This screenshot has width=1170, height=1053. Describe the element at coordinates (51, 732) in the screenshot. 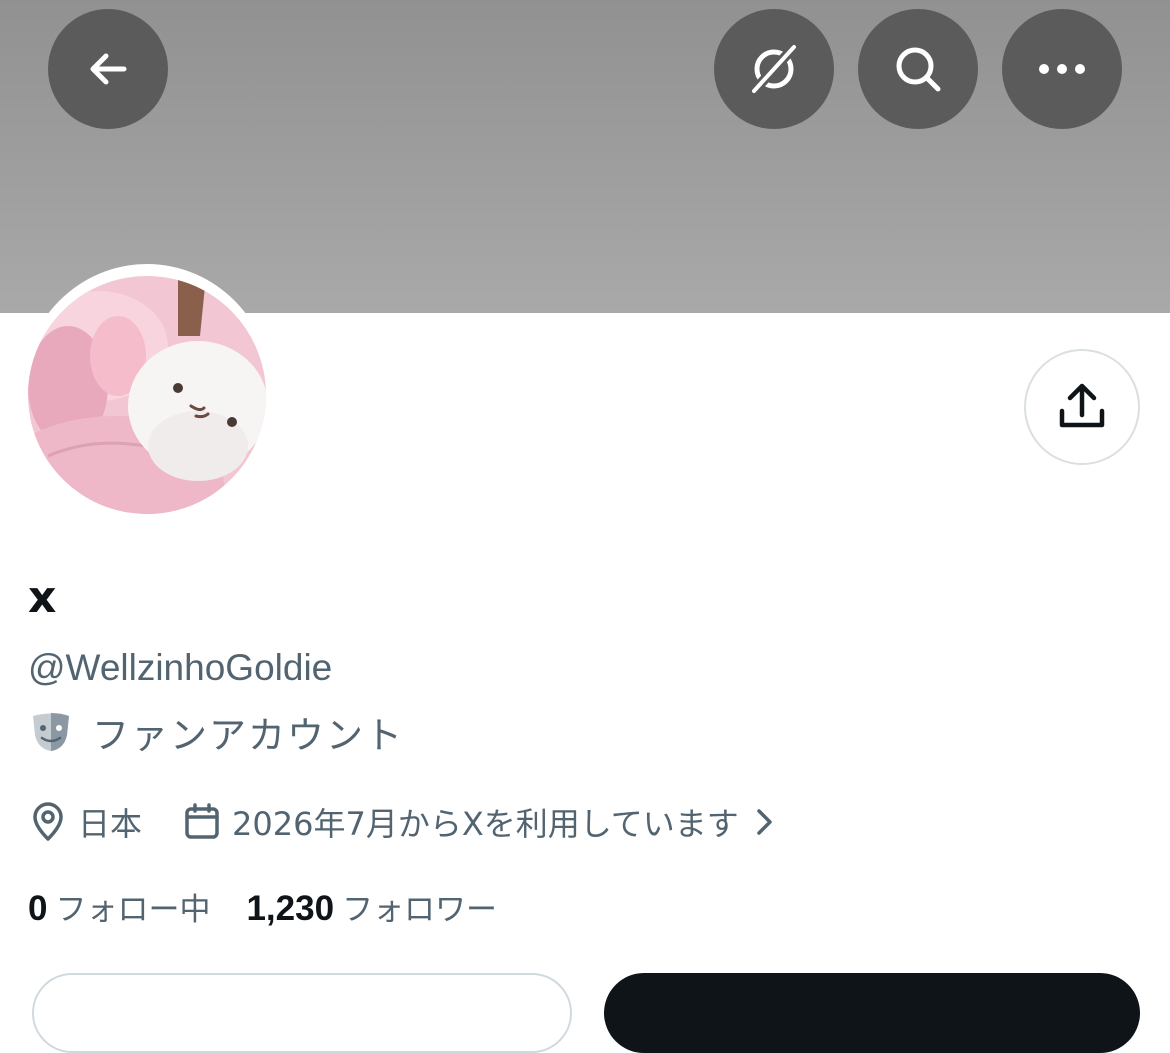

I see `theater-masks-icon` at that location.